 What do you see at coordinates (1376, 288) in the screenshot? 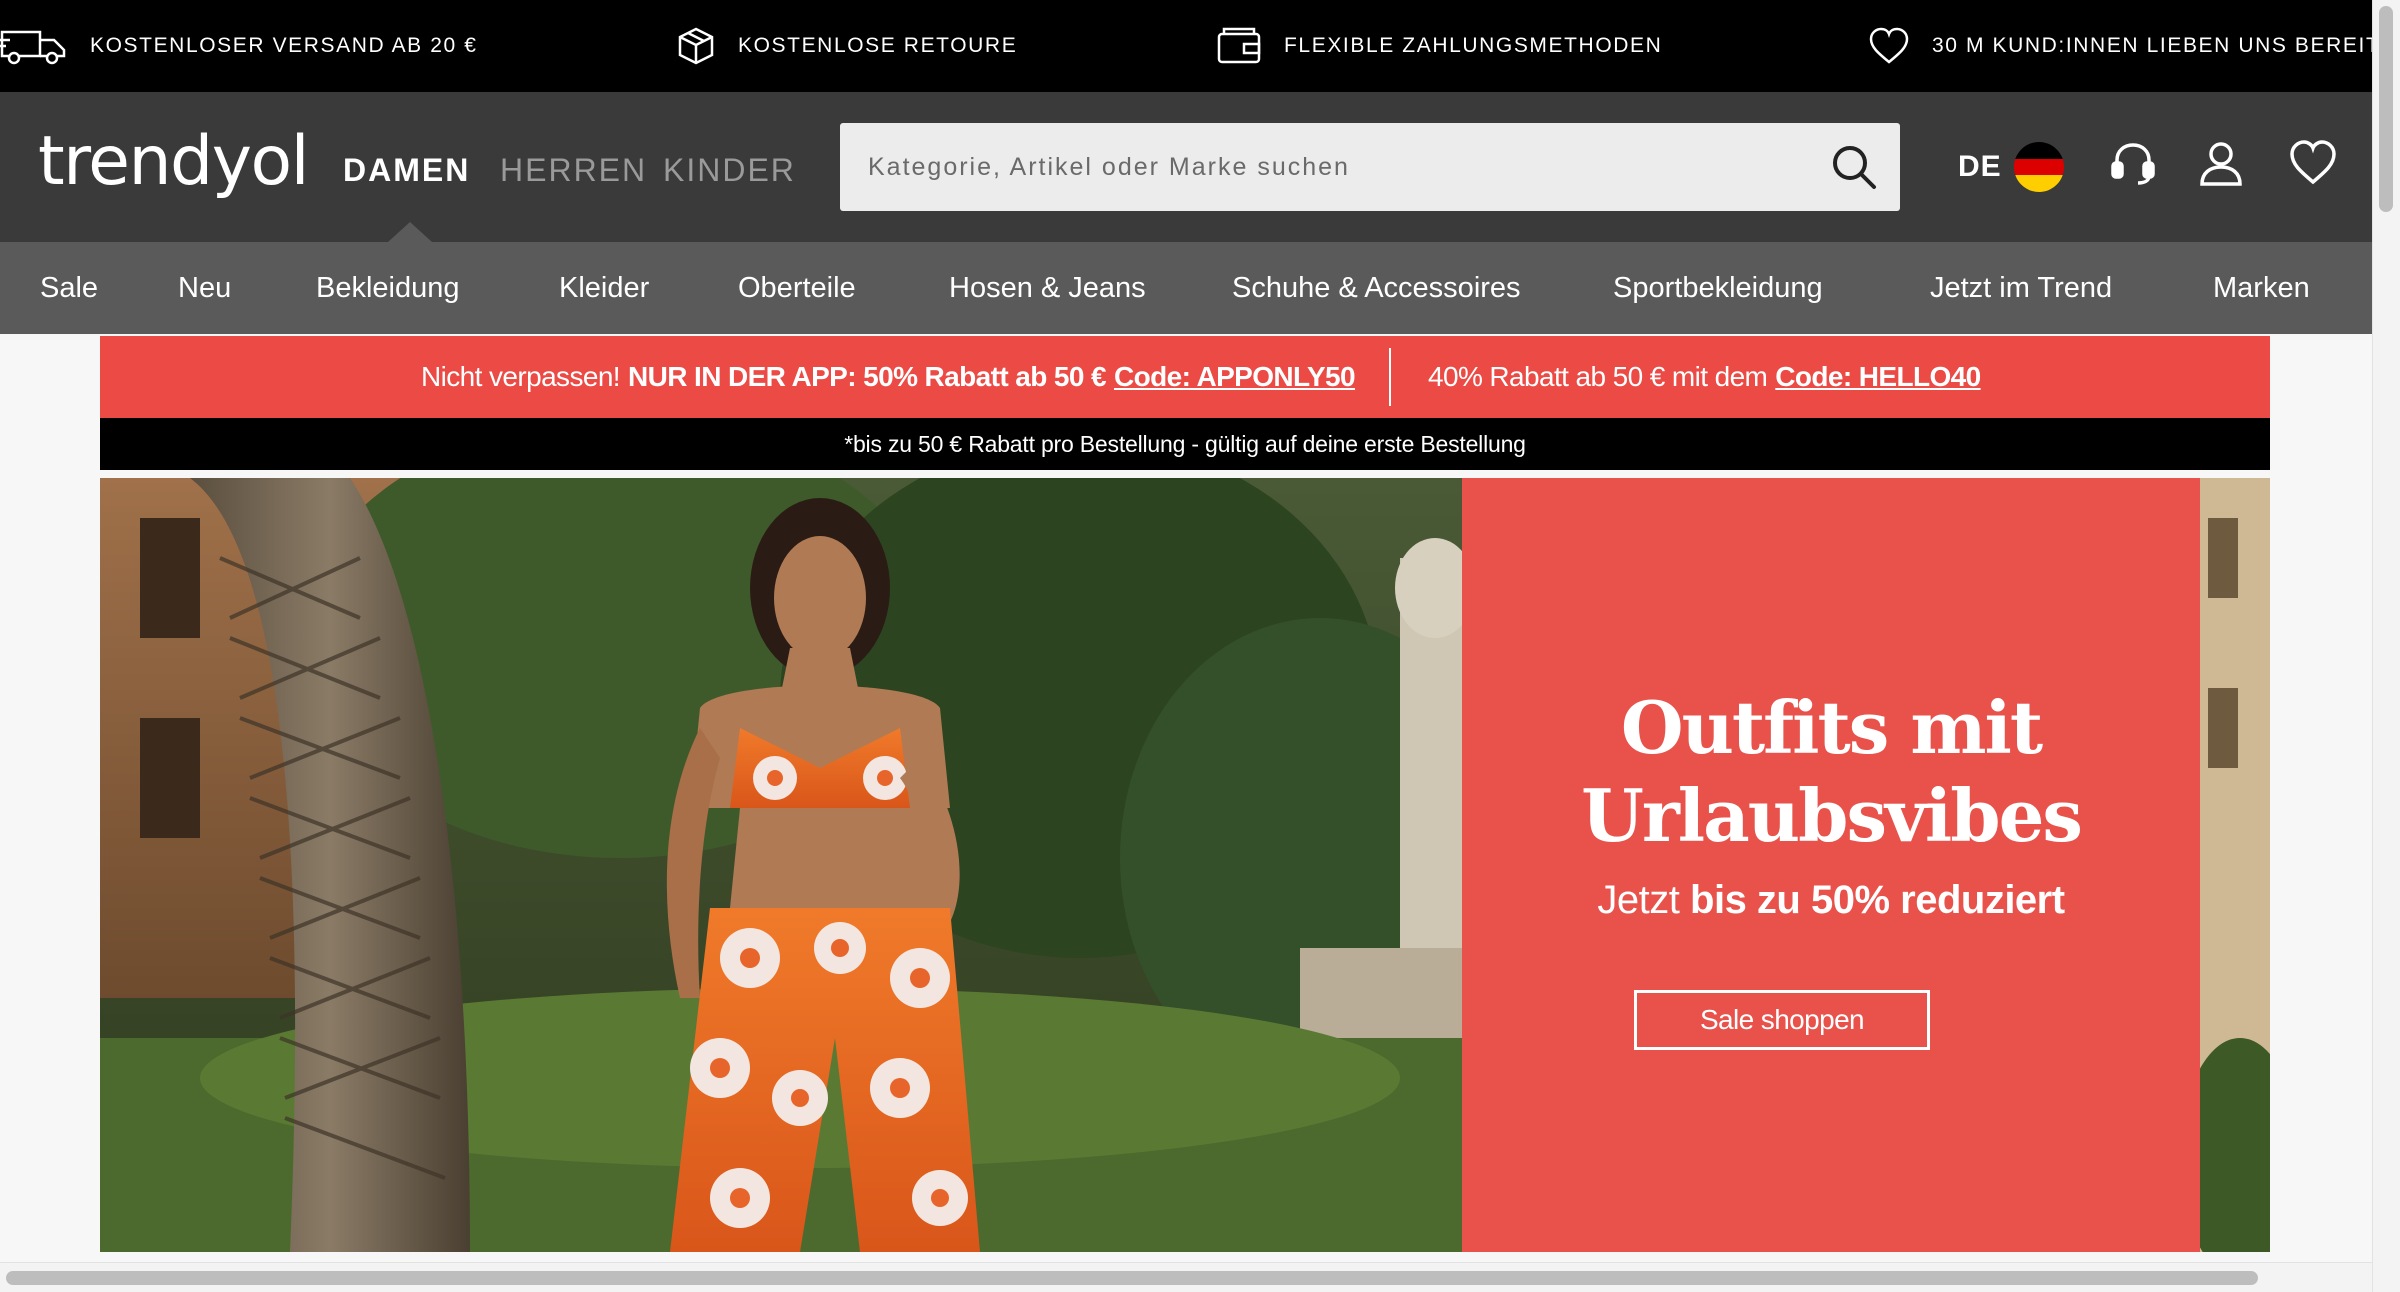
I see `category-schuhe-accessoires: Schuhe & Accessoires` at bounding box center [1376, 288].